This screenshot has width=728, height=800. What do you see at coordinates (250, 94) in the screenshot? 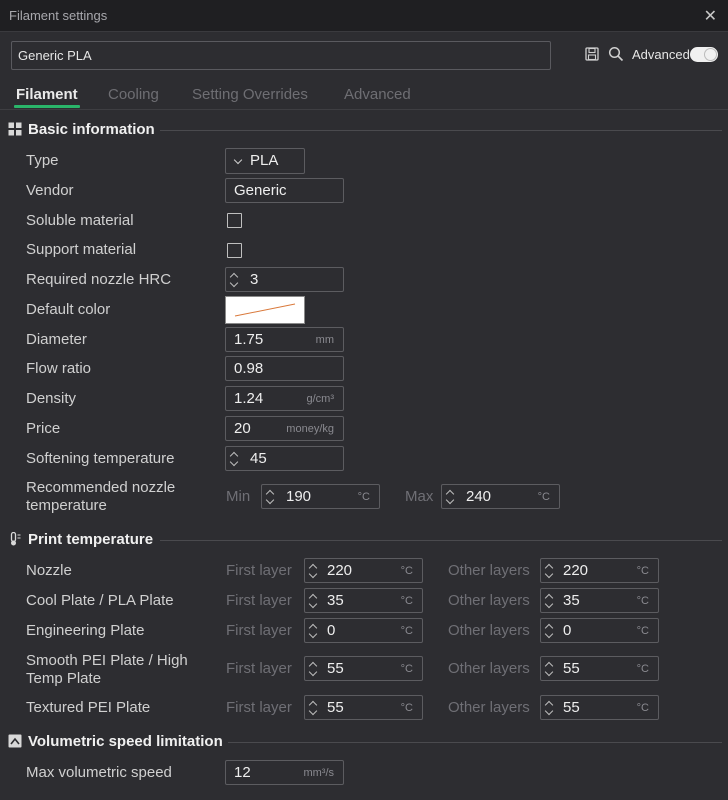
I see `tab-setting-overrides: Setting Overrides` at bounding box center [250, 94].